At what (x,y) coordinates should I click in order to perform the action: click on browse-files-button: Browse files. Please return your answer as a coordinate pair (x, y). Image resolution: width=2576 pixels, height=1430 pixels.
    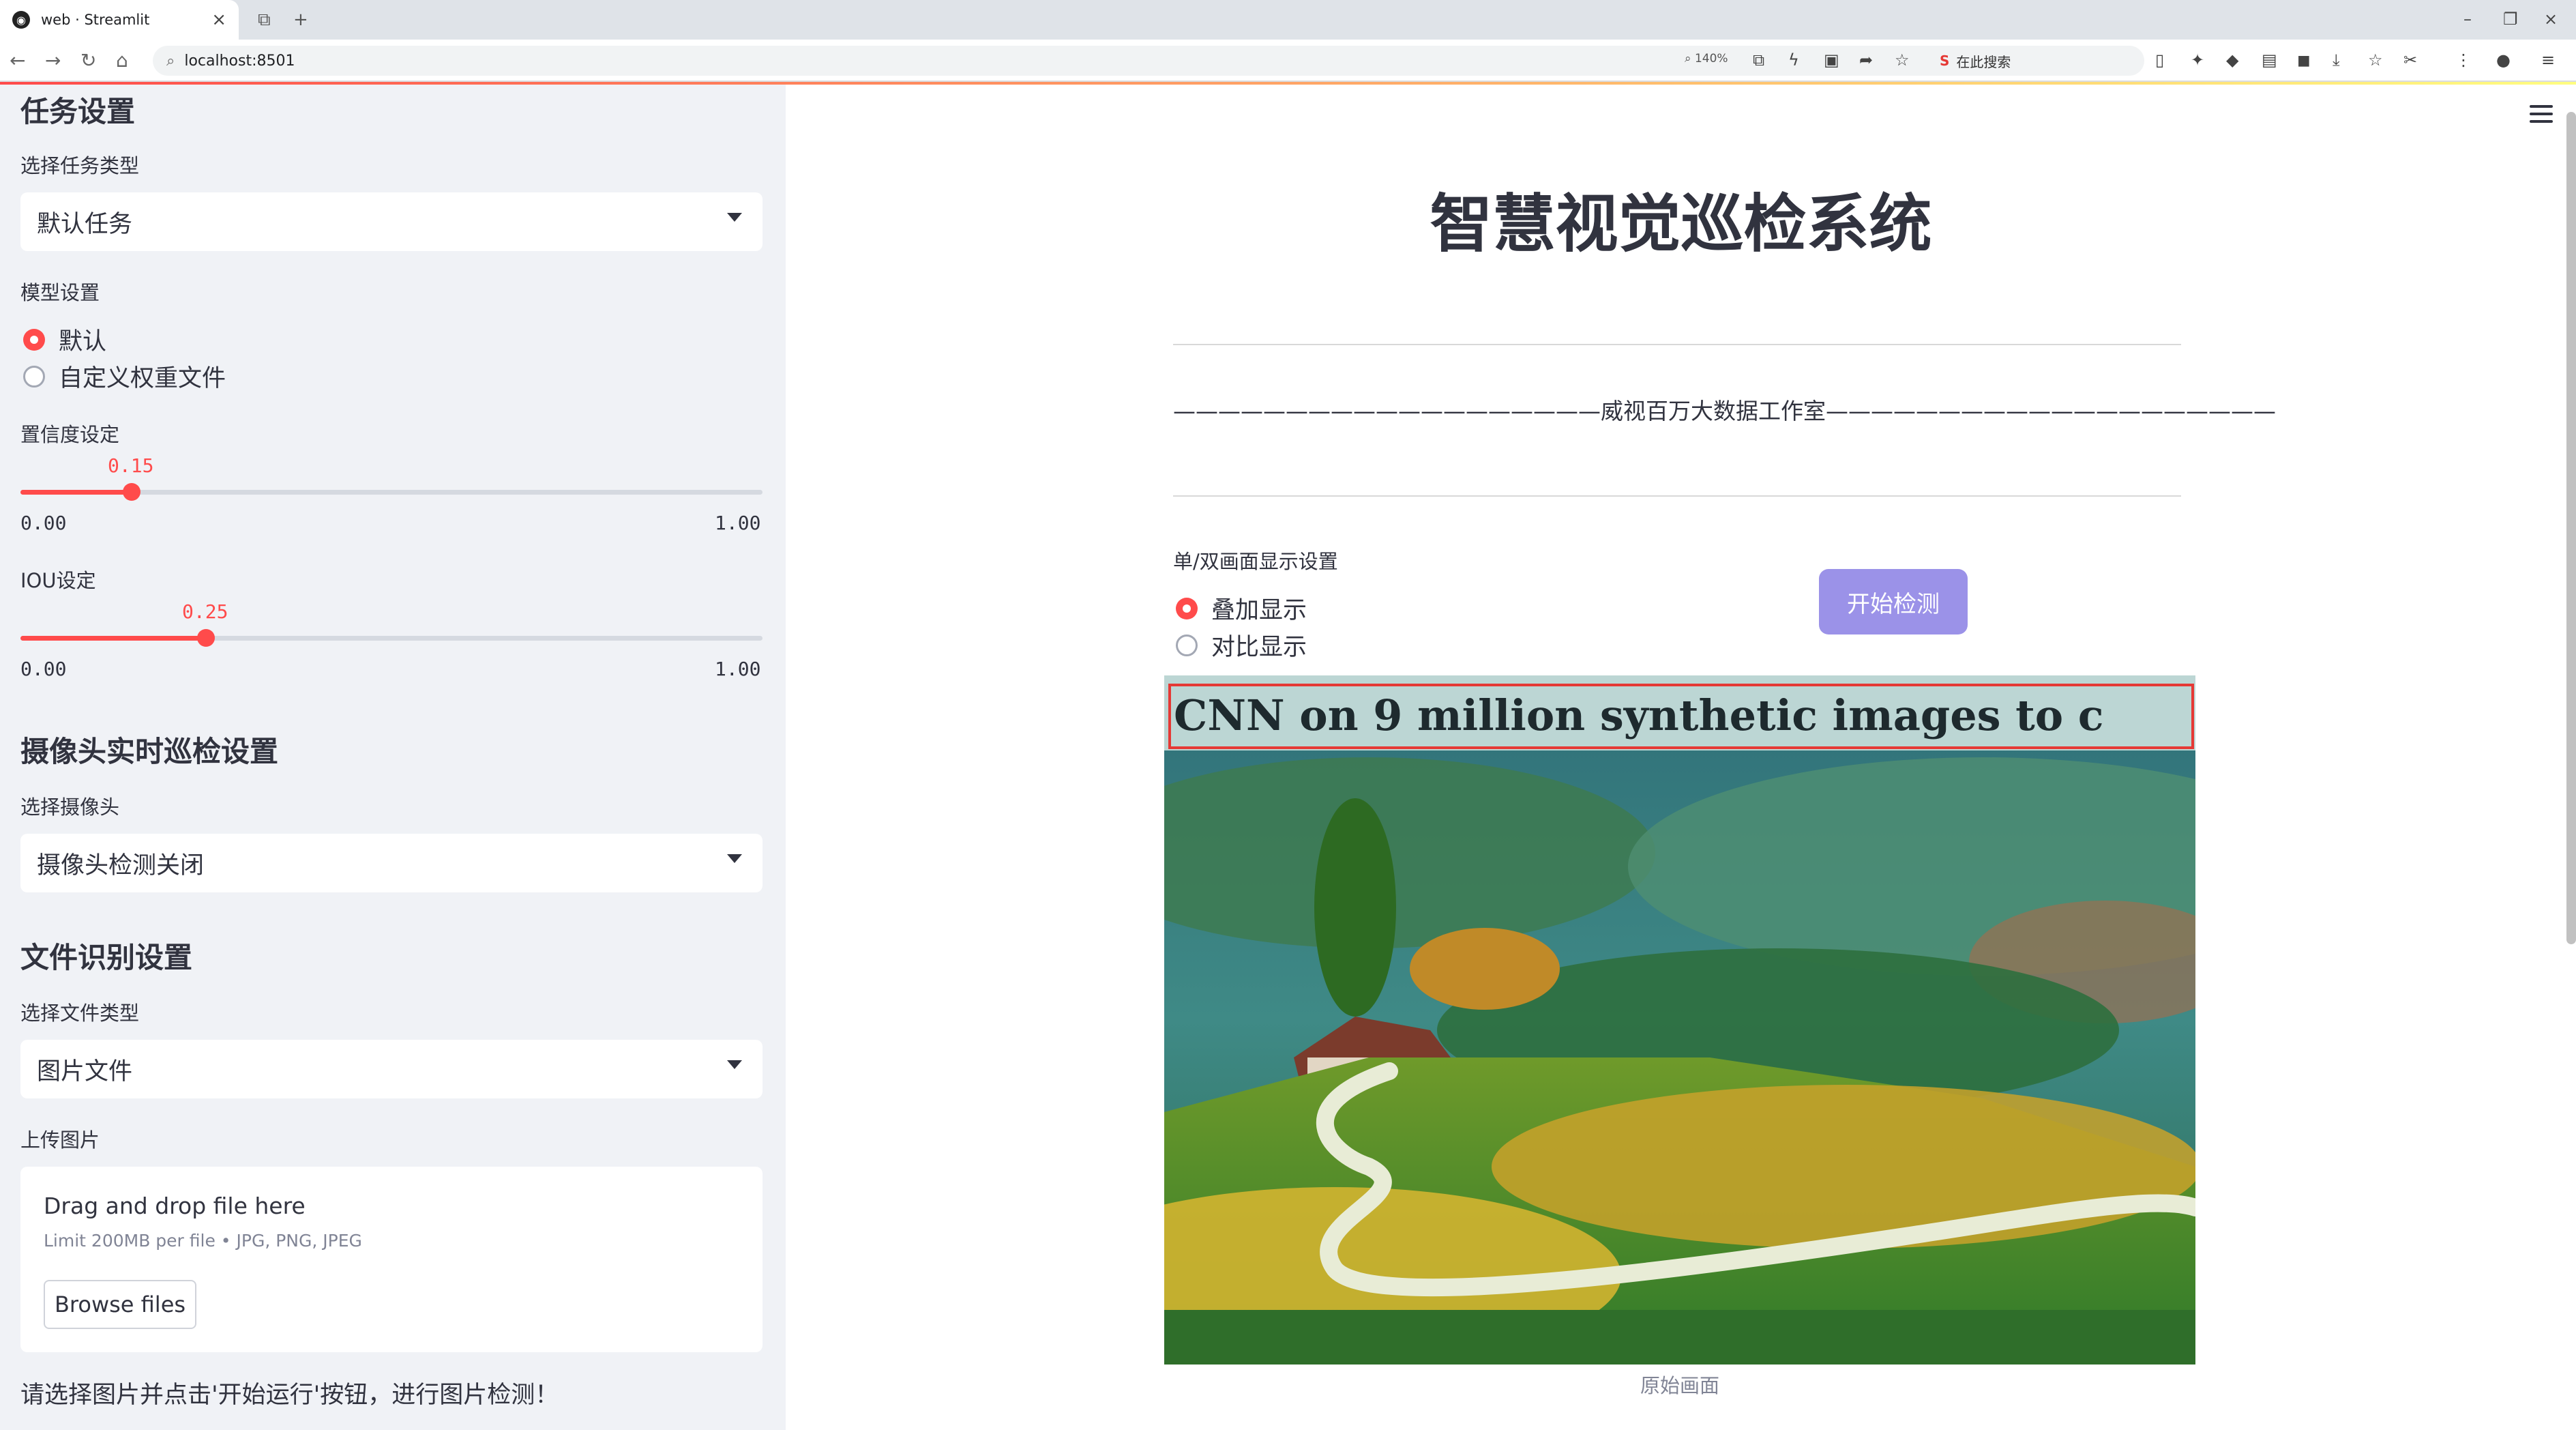
    Looking at the image, I should click on (120, 1305).